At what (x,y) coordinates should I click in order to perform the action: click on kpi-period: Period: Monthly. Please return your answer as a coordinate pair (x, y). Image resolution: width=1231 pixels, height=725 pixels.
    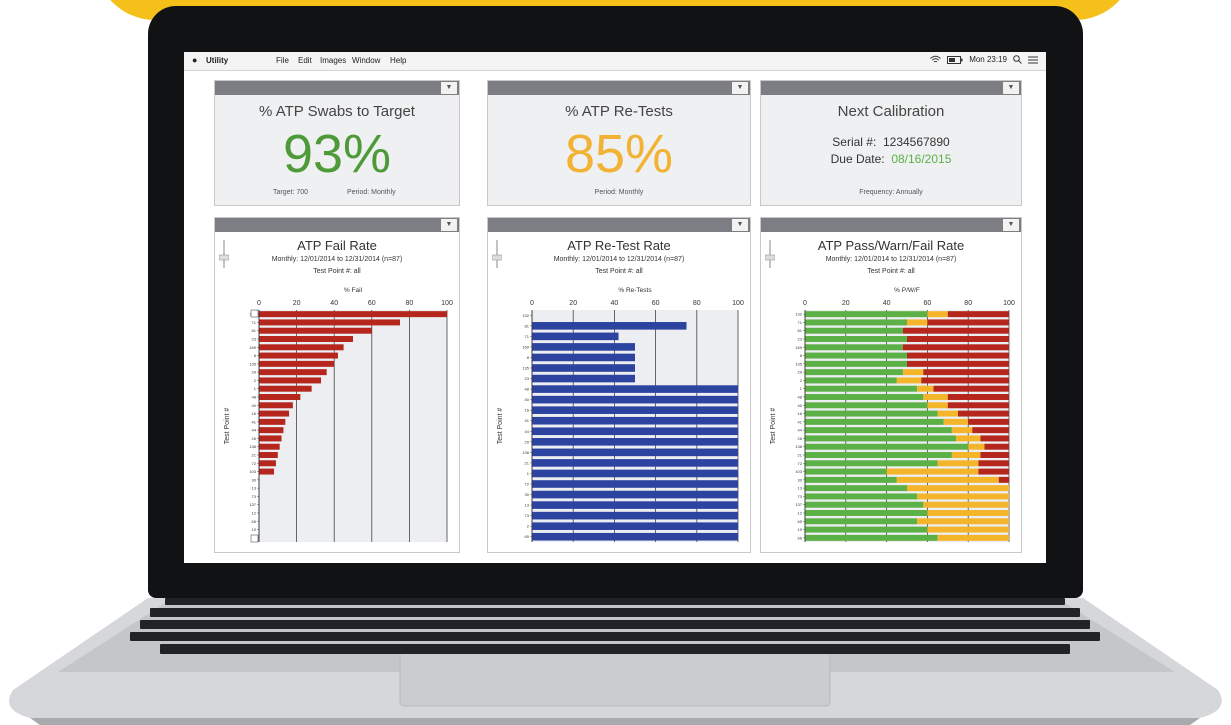
    Looking at the image, I should click on (371, 192).